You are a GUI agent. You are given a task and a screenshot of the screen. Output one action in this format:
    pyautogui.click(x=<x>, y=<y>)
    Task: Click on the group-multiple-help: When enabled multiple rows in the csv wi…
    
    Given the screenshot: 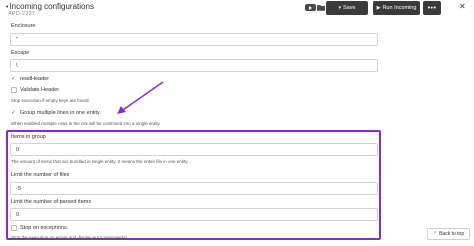 What is the action you would take?
    pyautogui.click(x=86, y=123)
    